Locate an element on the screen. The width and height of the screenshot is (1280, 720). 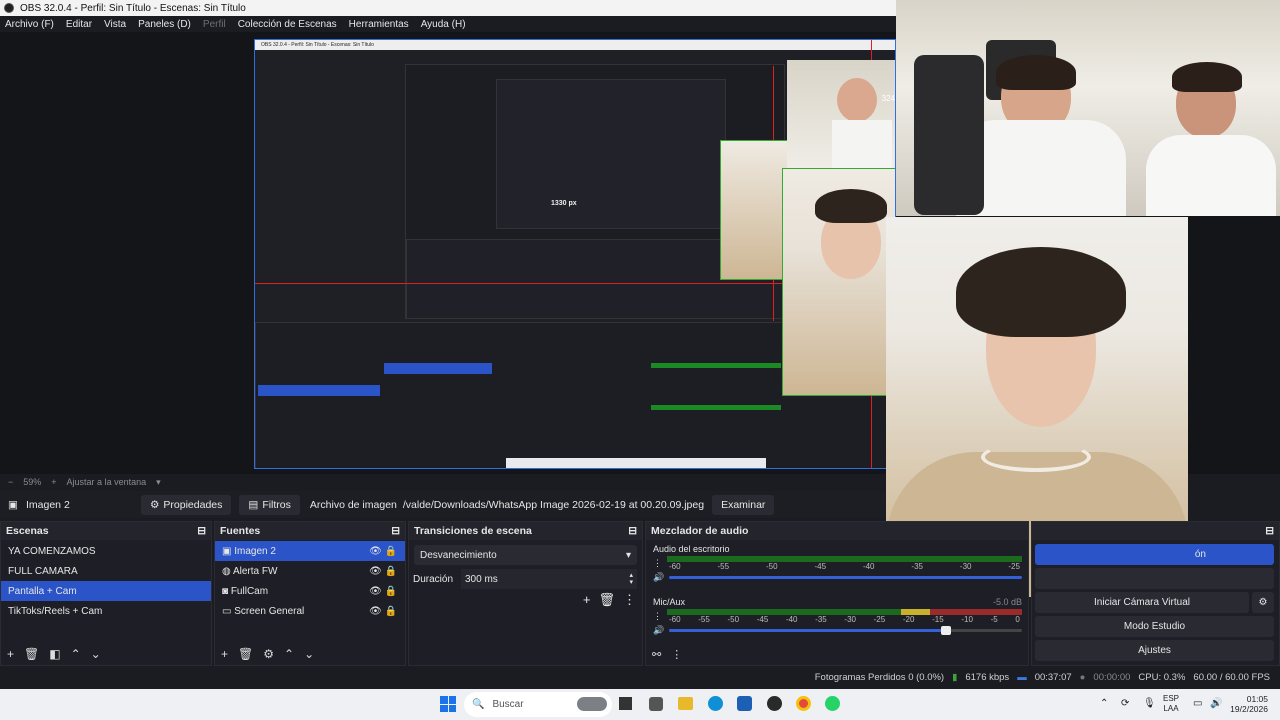
chevron-down-icon: ▾ is located at coordinates (158, 482).